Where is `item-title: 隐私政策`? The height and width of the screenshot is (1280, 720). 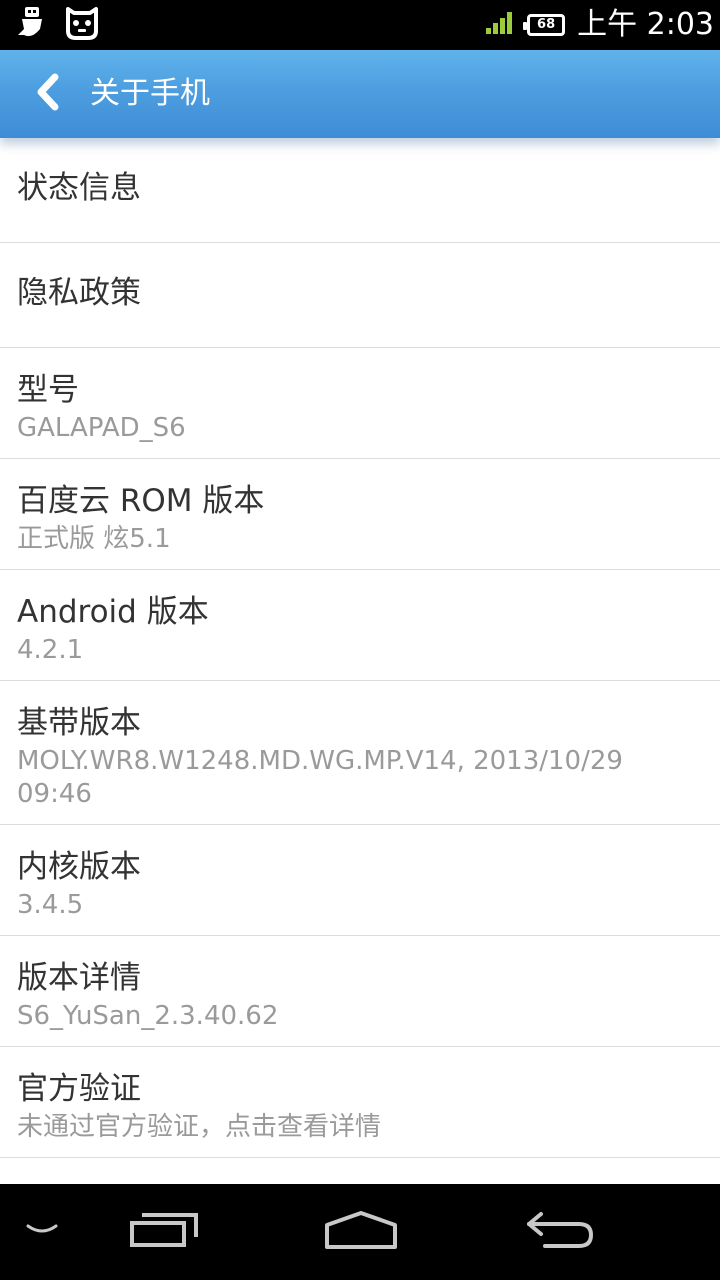 item-title: 隐私政策 is located at coordinates (79, 293).